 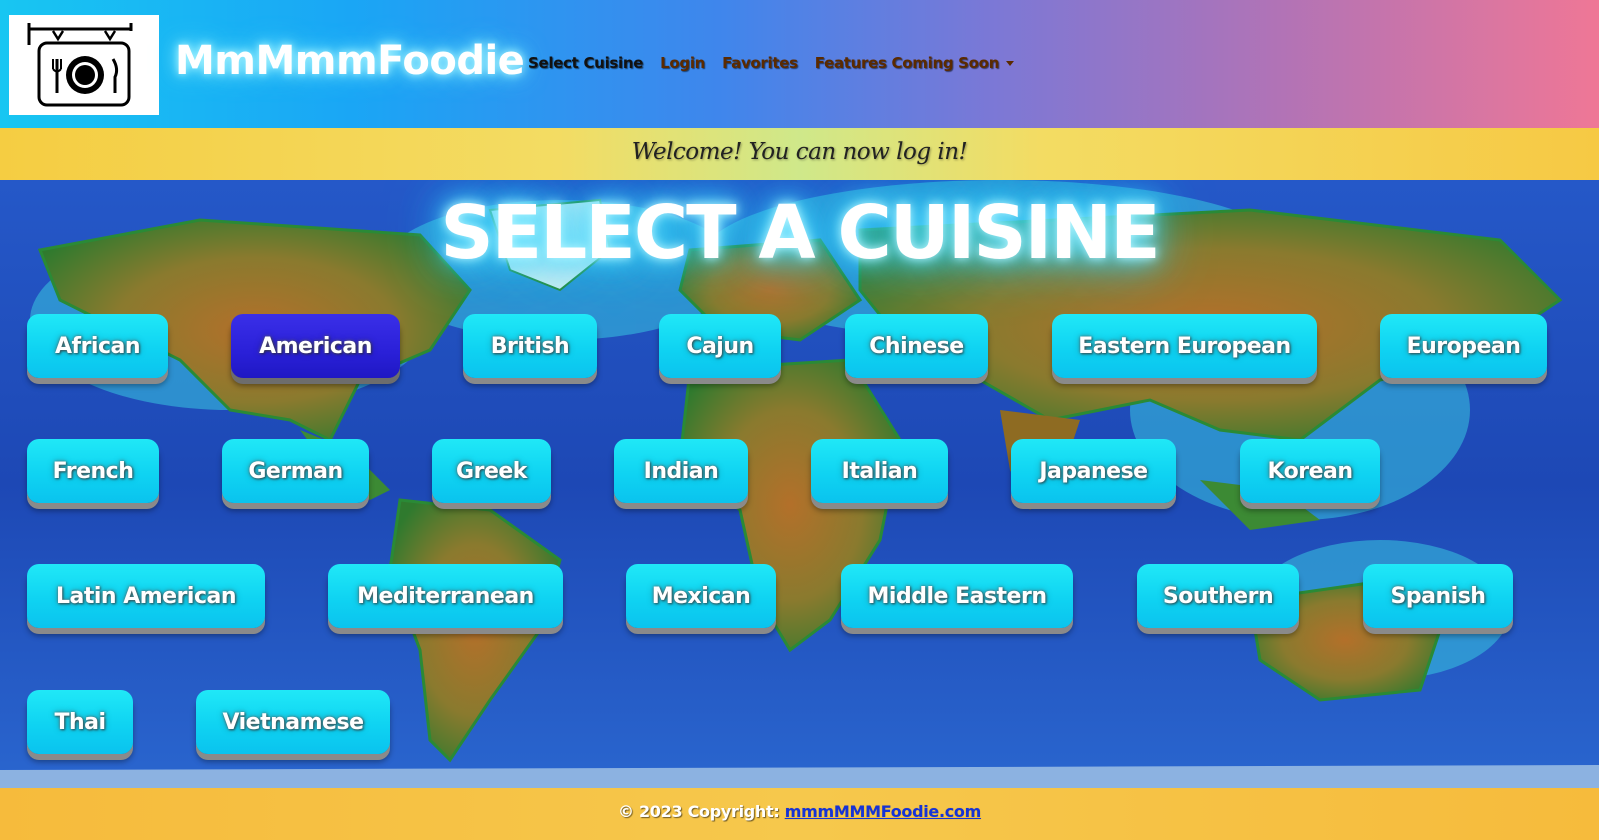 I want to click on cuisine-button-european: European, so click(x=1463, y=346).